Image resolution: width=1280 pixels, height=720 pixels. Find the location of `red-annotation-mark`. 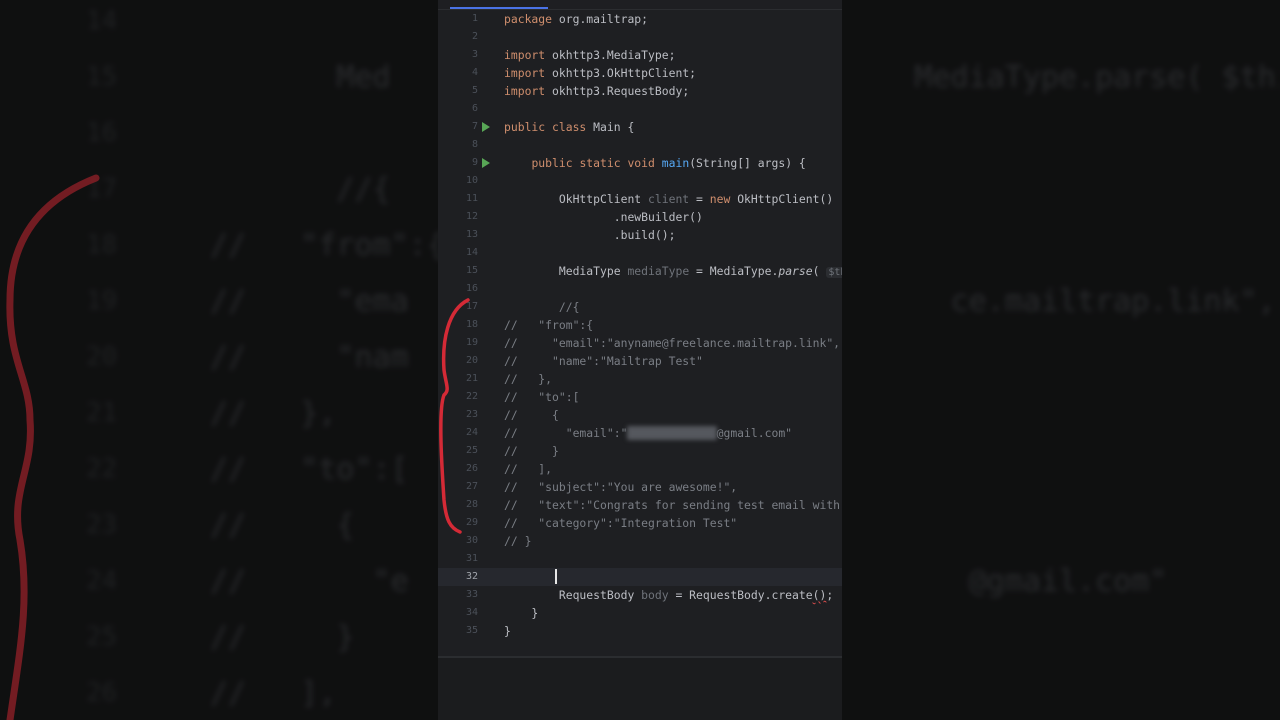

red-annotation-mark is located at coordinates (454, 416).